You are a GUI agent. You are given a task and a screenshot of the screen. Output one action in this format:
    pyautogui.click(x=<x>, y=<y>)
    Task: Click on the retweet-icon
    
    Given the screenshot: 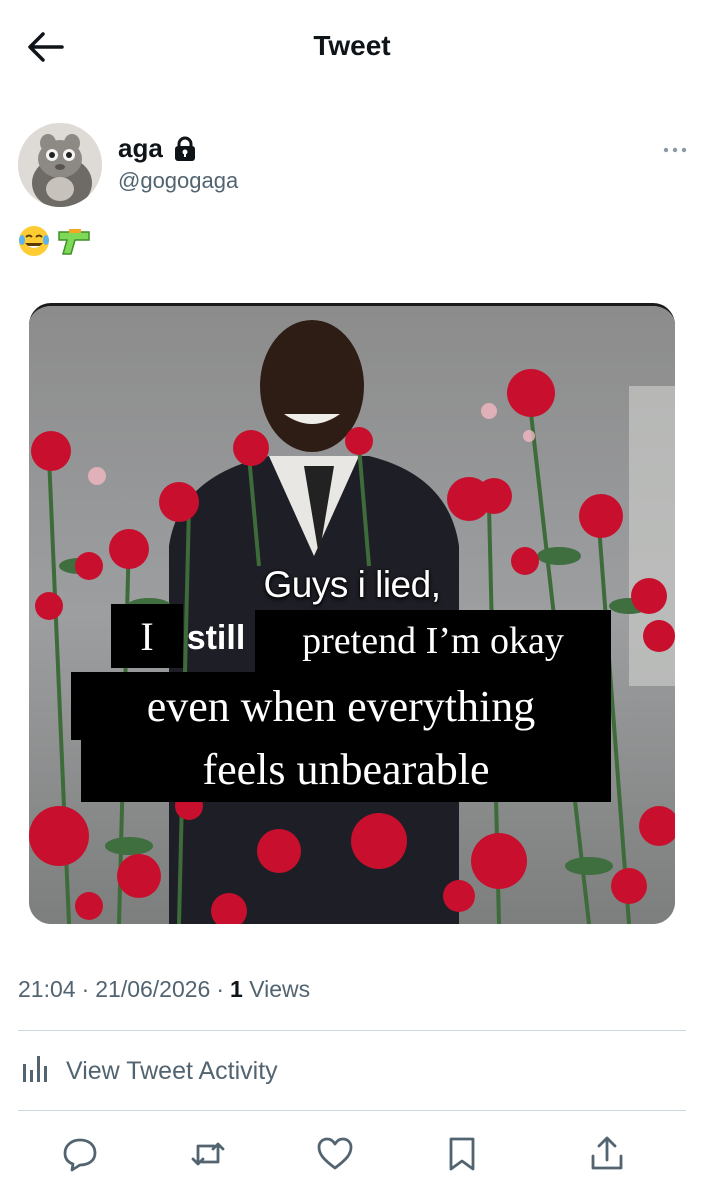 What is the action you would take?
    pyautogui.click(x=208, y=1154)
    